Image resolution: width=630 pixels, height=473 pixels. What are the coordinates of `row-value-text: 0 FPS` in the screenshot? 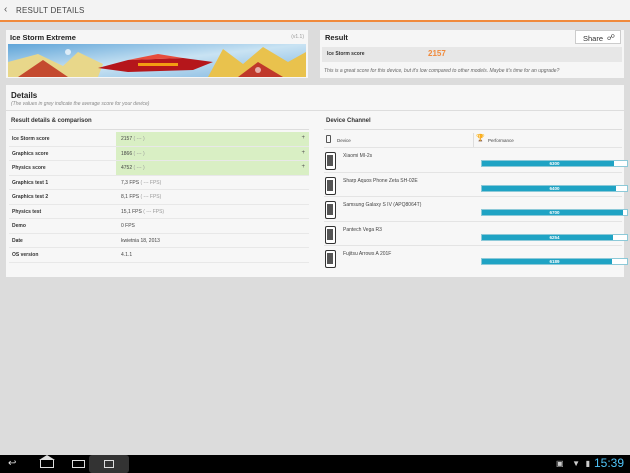 It's located at (128, 226).